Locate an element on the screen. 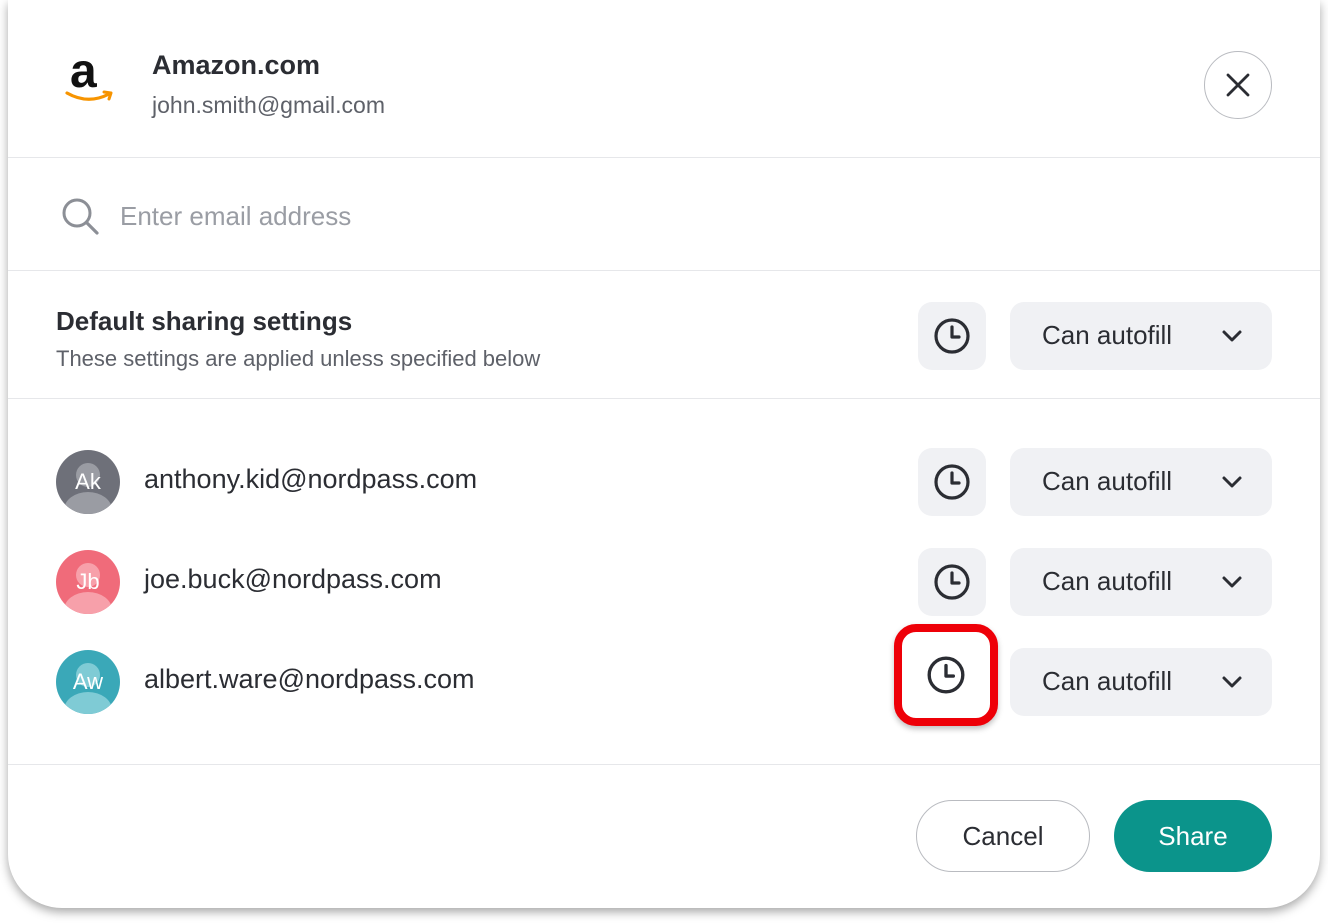  avatar-initials: Ak is located at coordinates (88, 481).